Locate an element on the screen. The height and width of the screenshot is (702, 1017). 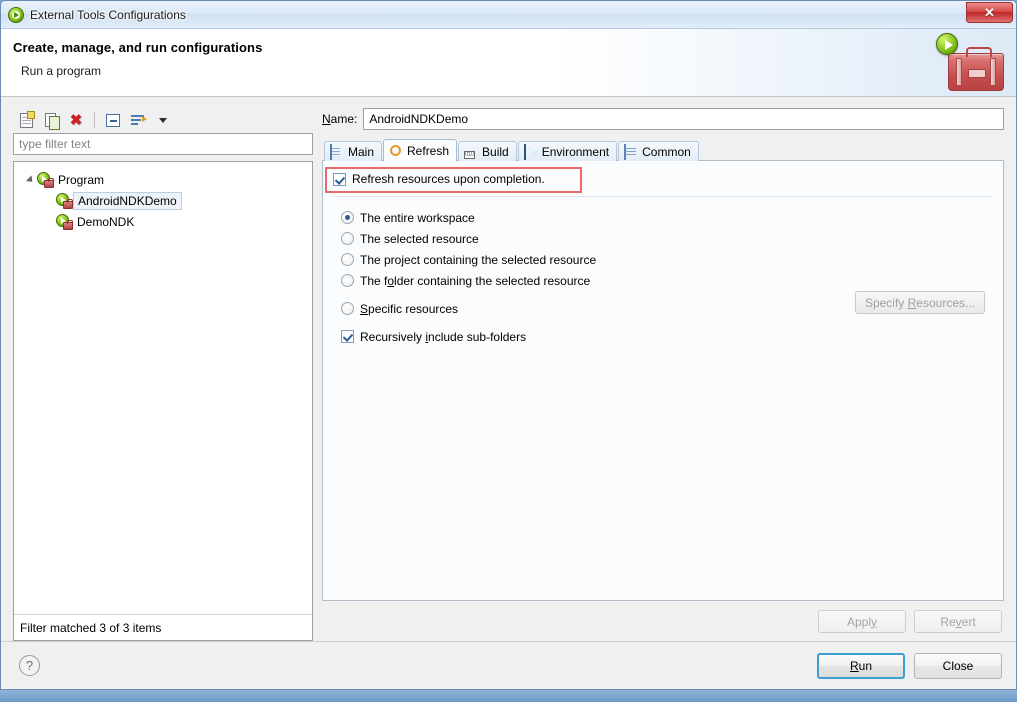
refresh-on-completion-checkbox is located at coordinates (339, 179).